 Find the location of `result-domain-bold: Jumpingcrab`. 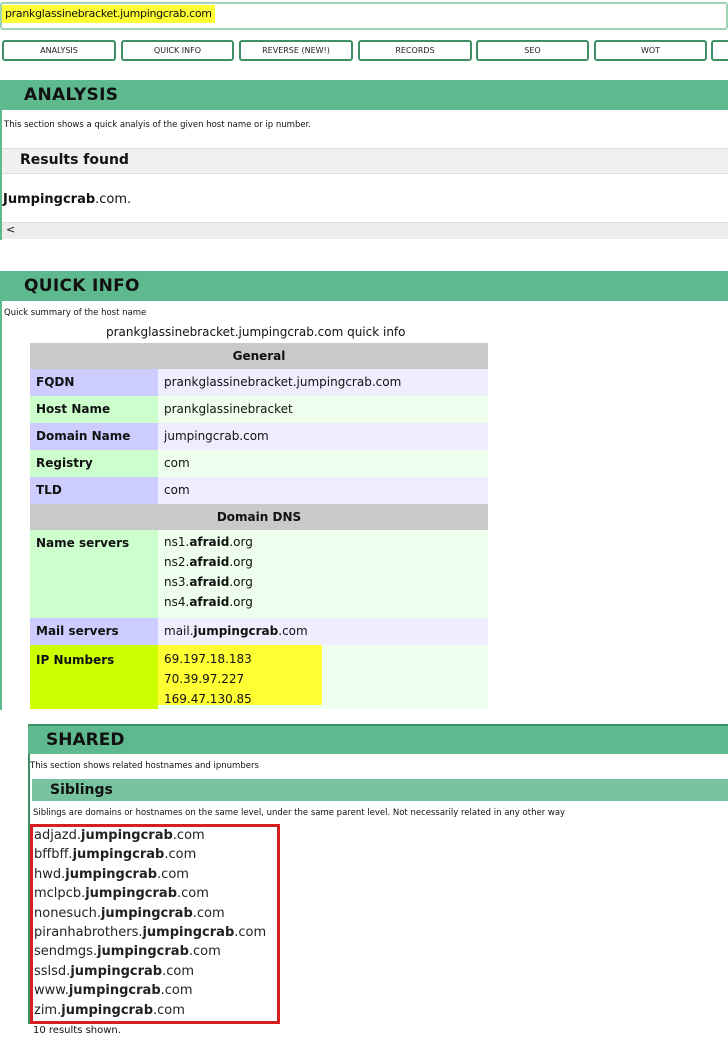

result-domain-bold: Jumpingcrab is located at coordinates (49, 199).